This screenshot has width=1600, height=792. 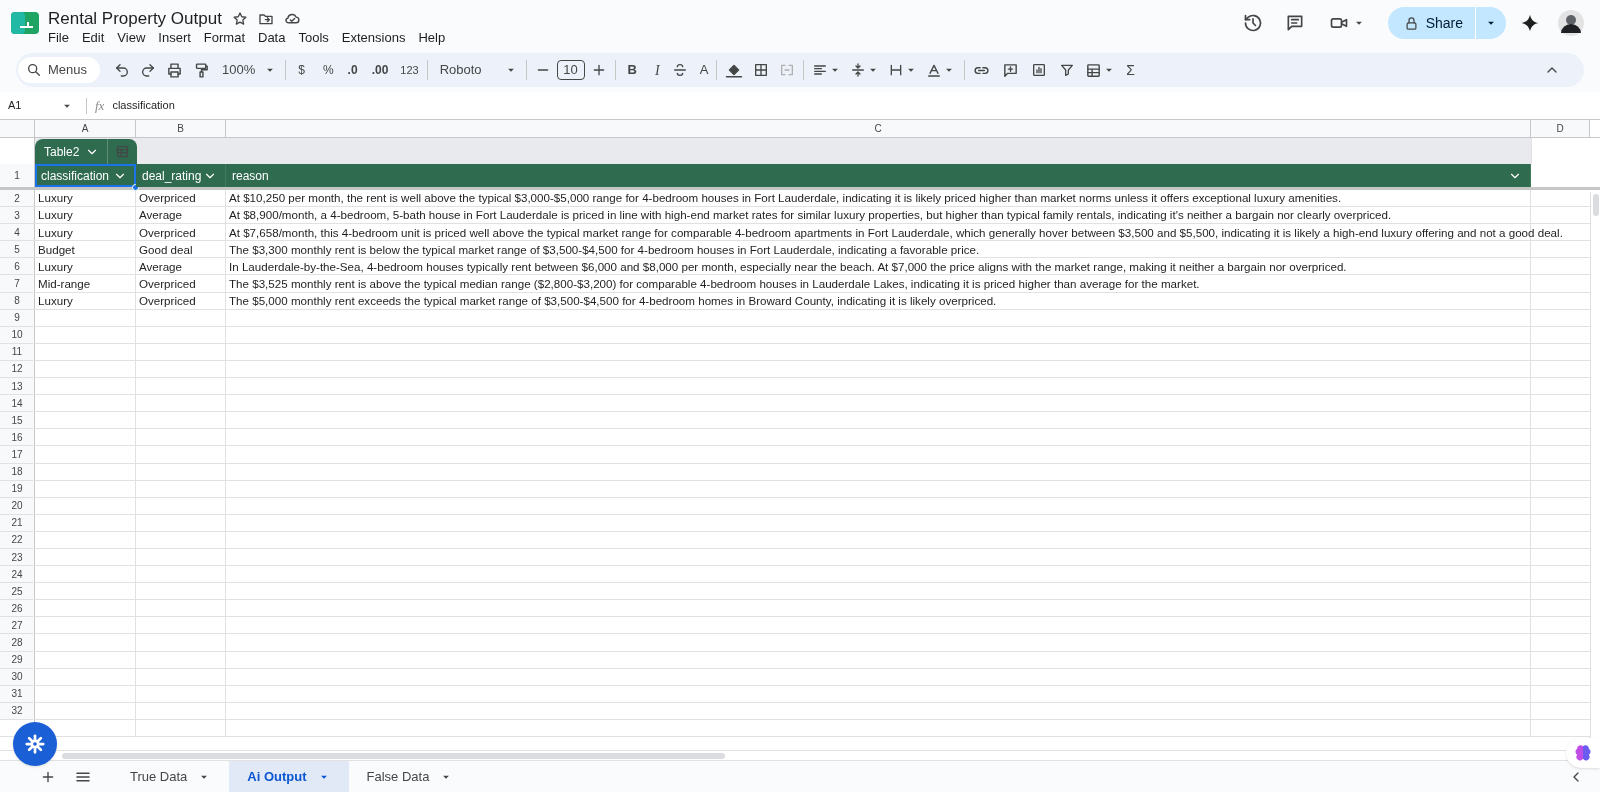 I want to click on table-icon, so click(x=1094, y=70).